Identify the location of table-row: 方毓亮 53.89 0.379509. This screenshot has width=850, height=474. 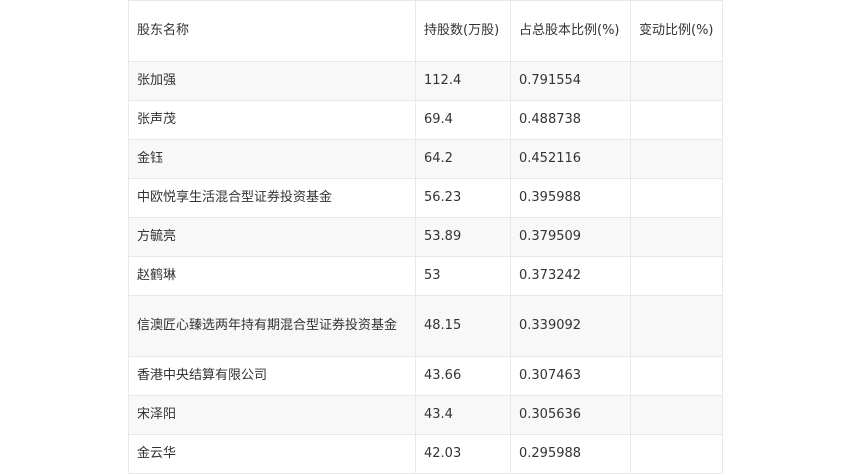
(425, 237).